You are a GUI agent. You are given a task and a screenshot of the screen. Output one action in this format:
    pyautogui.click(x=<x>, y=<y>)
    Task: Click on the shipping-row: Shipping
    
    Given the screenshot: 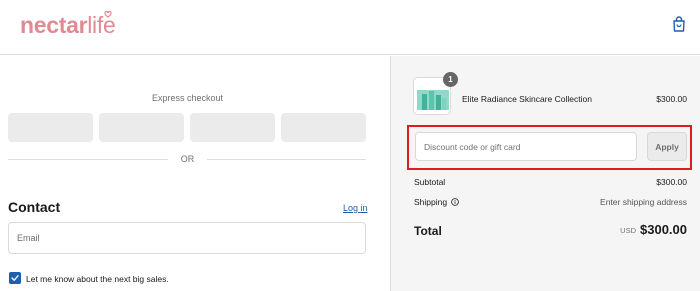 What is the action you would take?
    pyautogui.click(x=436, y=202)
    